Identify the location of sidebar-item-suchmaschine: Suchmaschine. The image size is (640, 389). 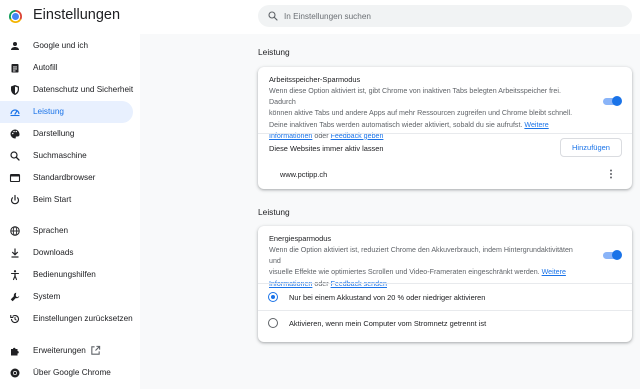
(66, 156).